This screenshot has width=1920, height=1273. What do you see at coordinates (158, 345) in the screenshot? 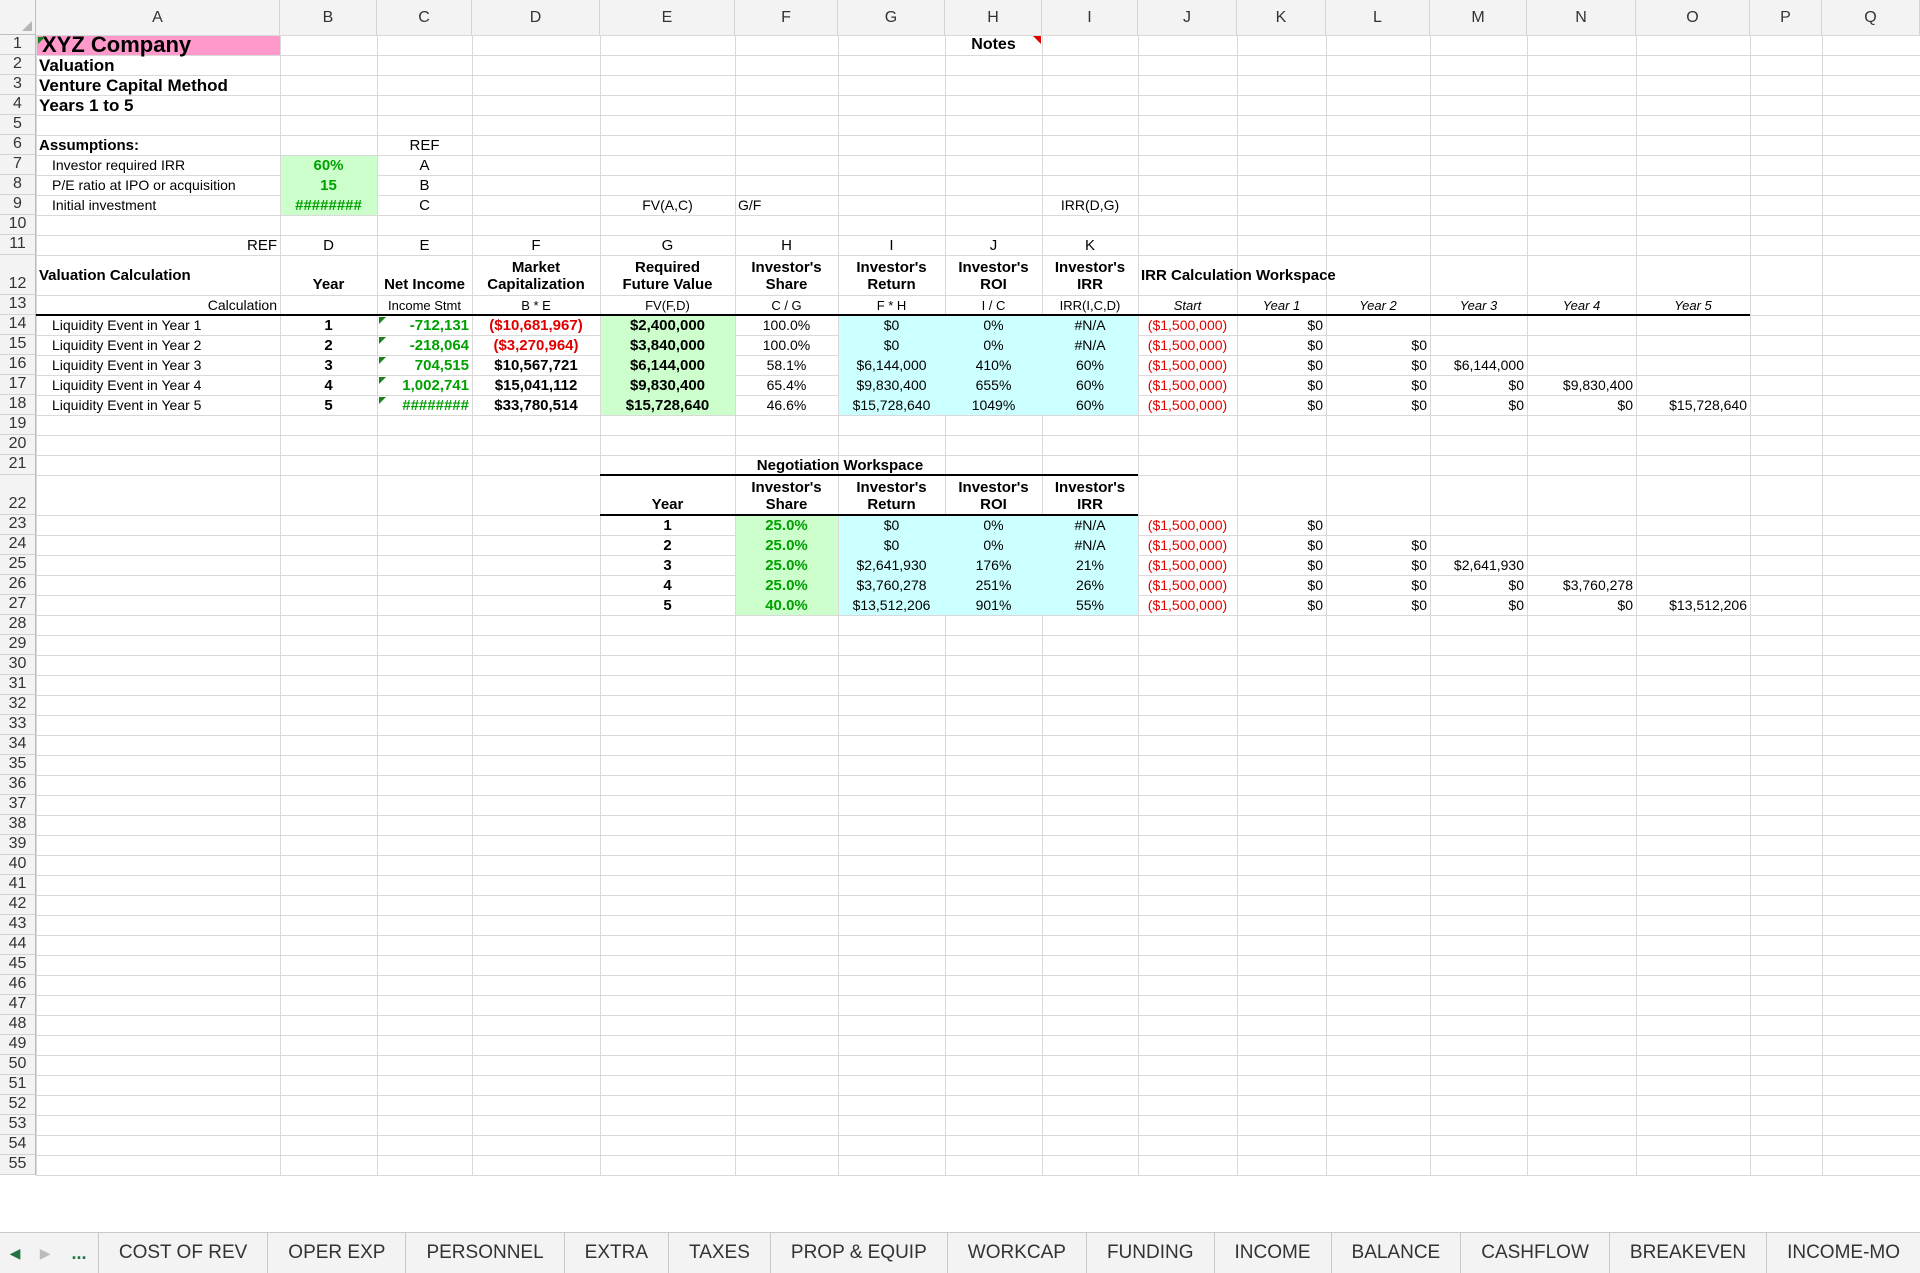
I see `liquidity-event-label-cell: Liquidity Event in Year 2` at bounding box center [158, 345].